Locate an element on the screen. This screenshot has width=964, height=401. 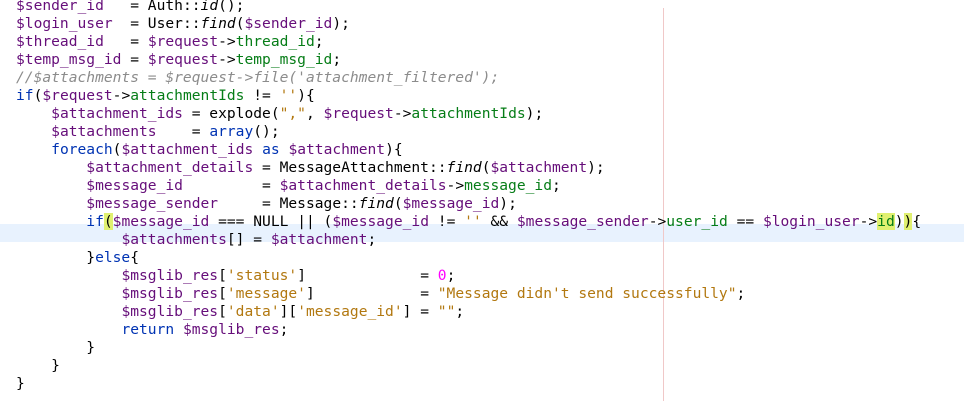
code-token: $attachment is located at coordinates (337, 149).